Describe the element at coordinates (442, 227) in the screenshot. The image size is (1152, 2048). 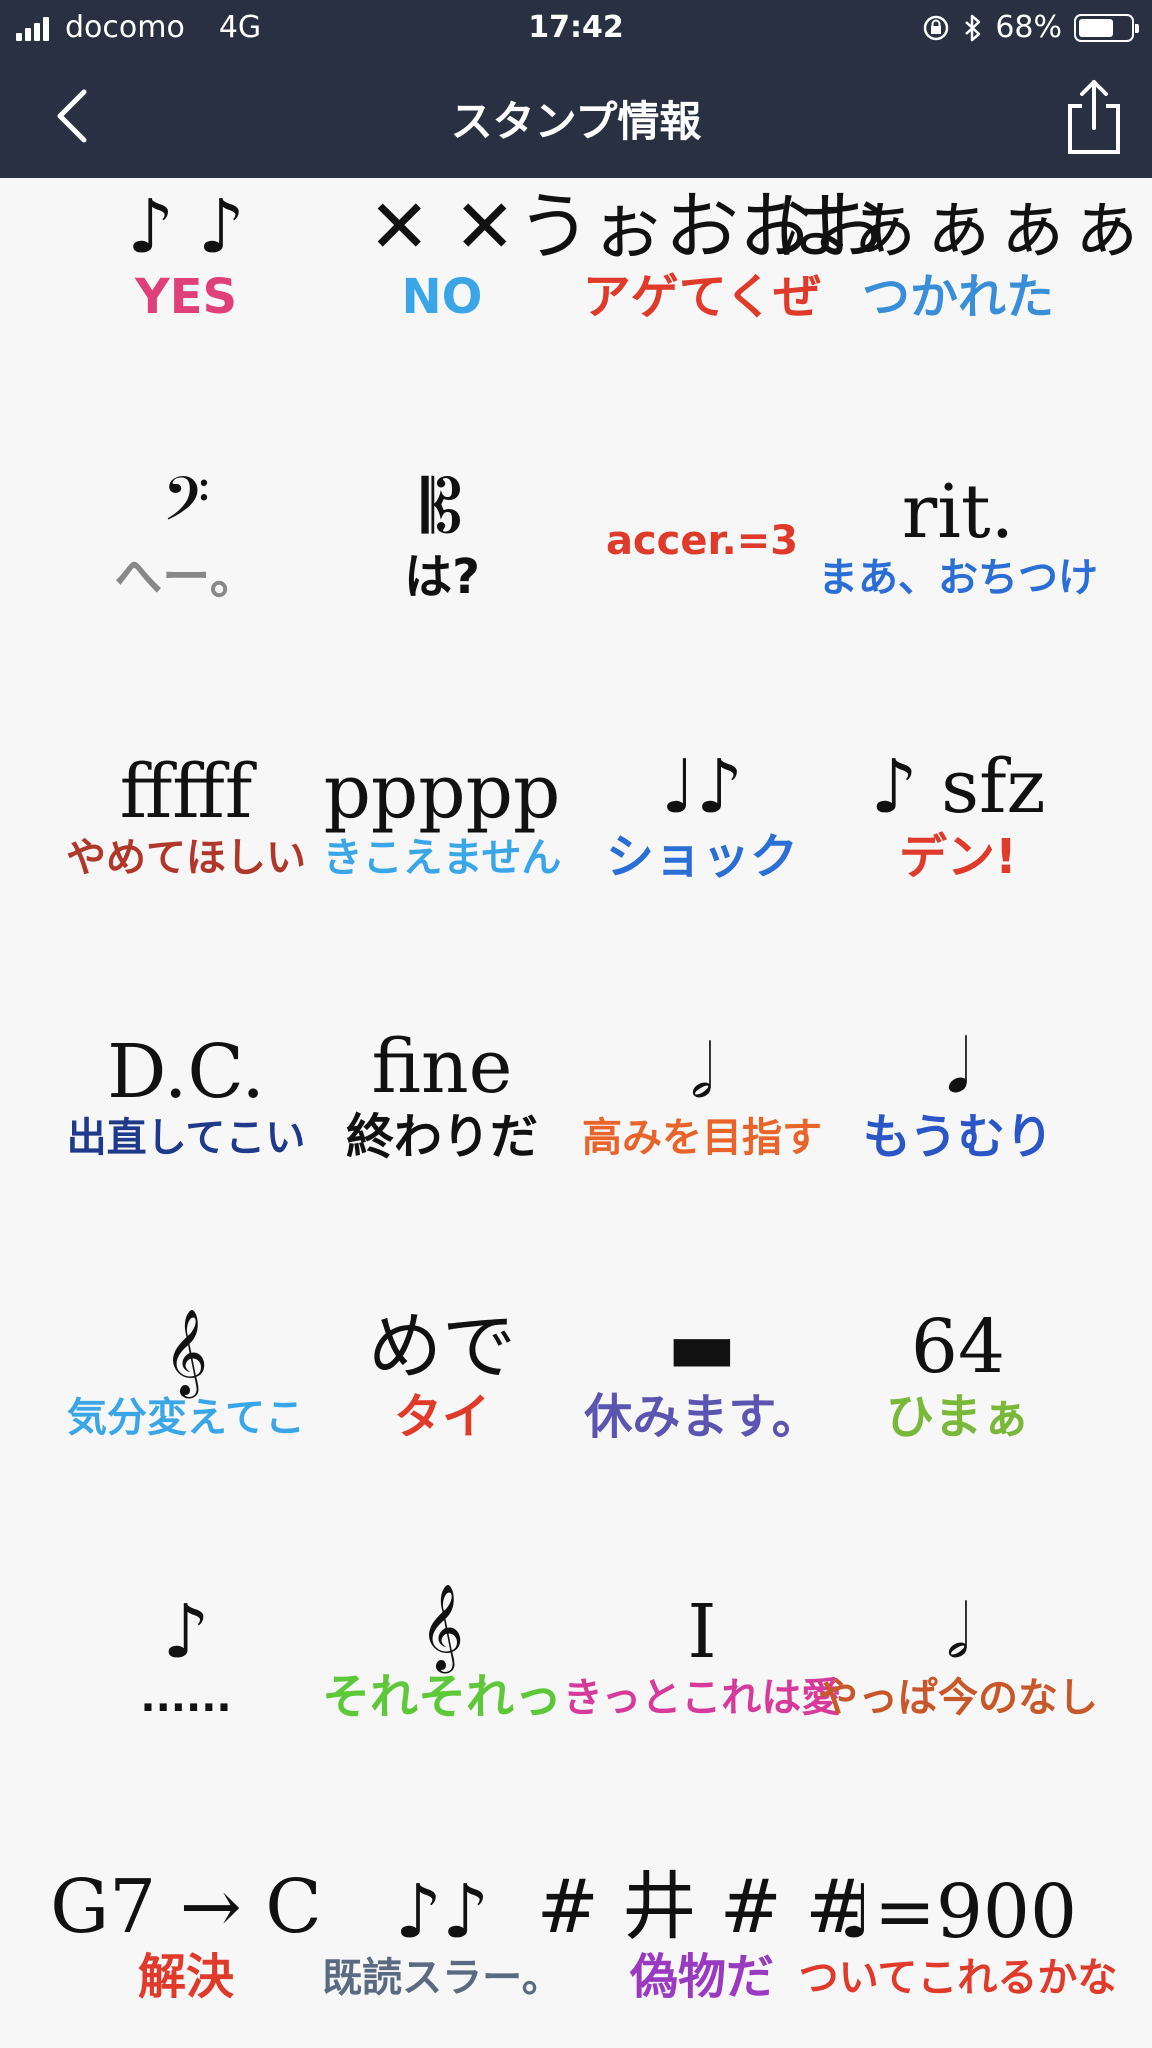
I see `sticker-symbol: ✕ ✕` at that location.